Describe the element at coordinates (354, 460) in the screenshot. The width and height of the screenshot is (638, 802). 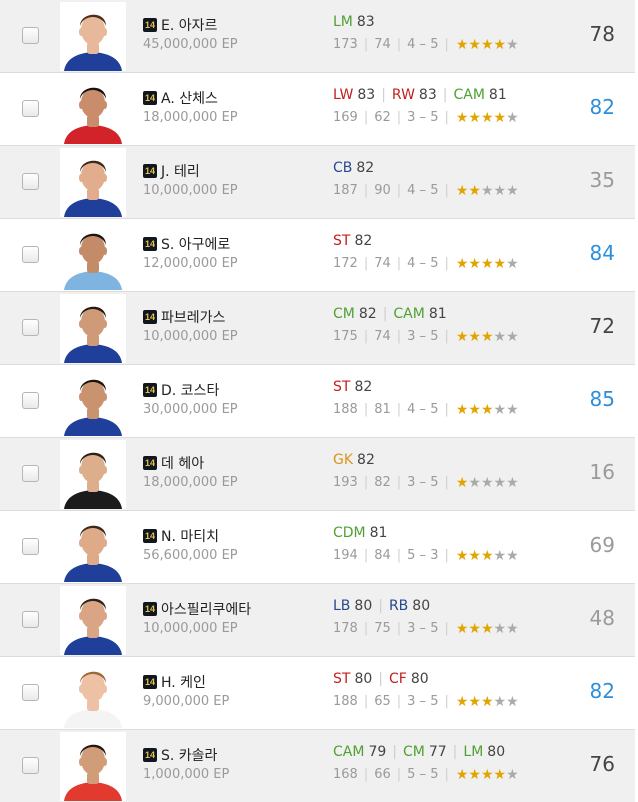
I see `position-ratings: GK 82` at that location.